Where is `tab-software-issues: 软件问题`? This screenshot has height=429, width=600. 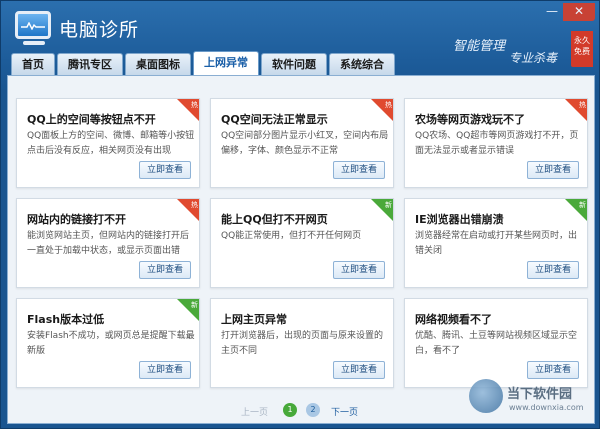 tab-software-issues: 软件问题 is located at coordinates (294, 64).